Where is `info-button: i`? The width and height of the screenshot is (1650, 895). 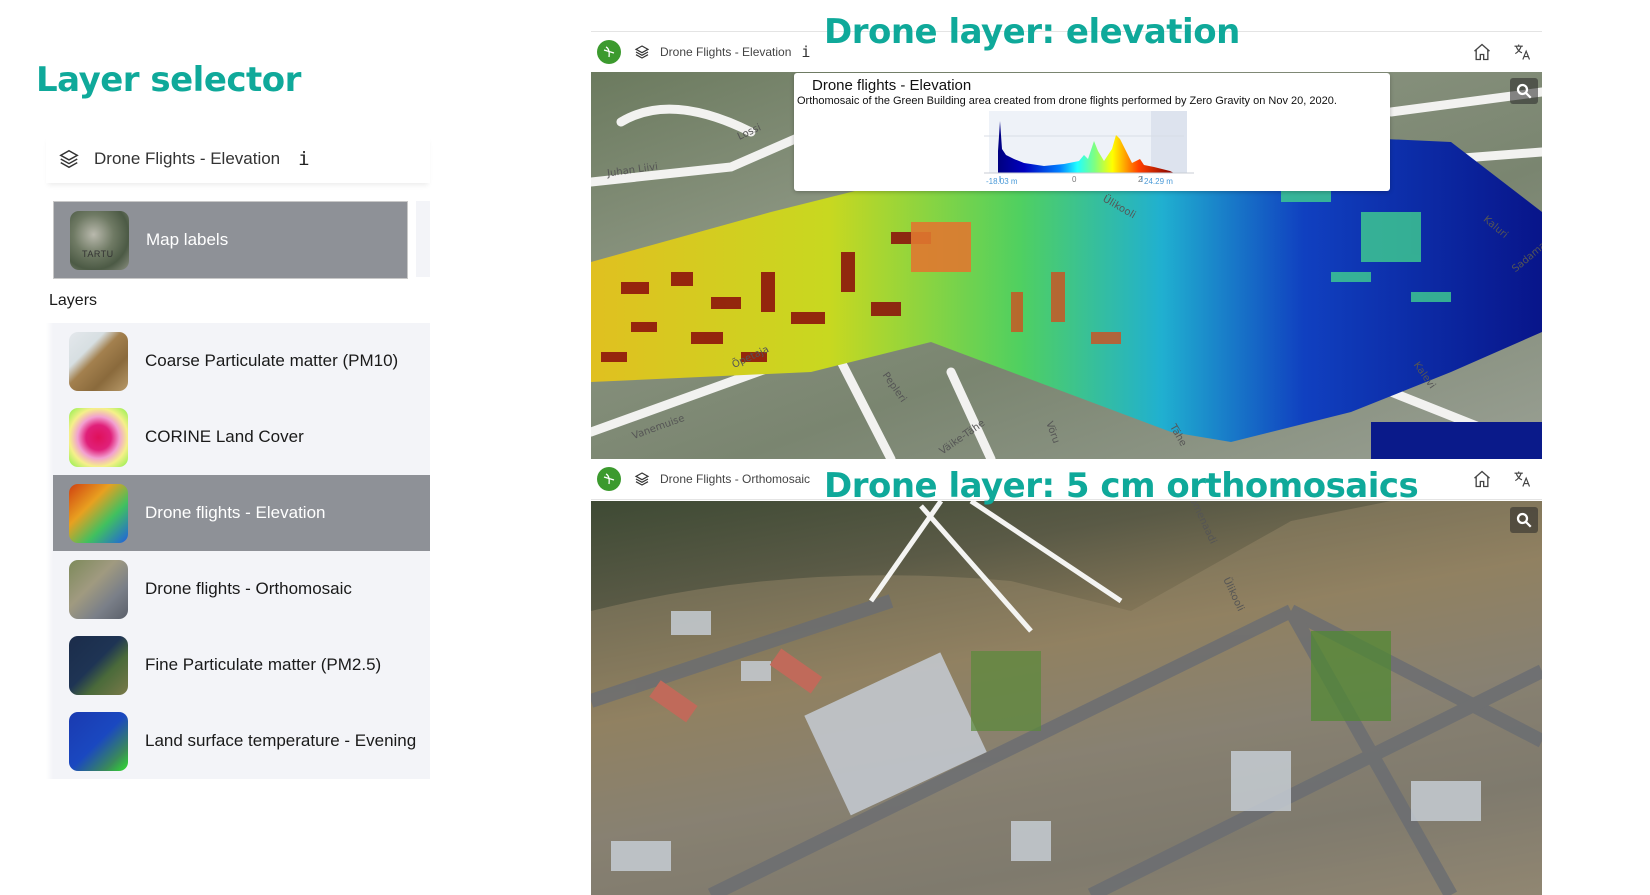 info-button: i is located at coordinates (805, 52).